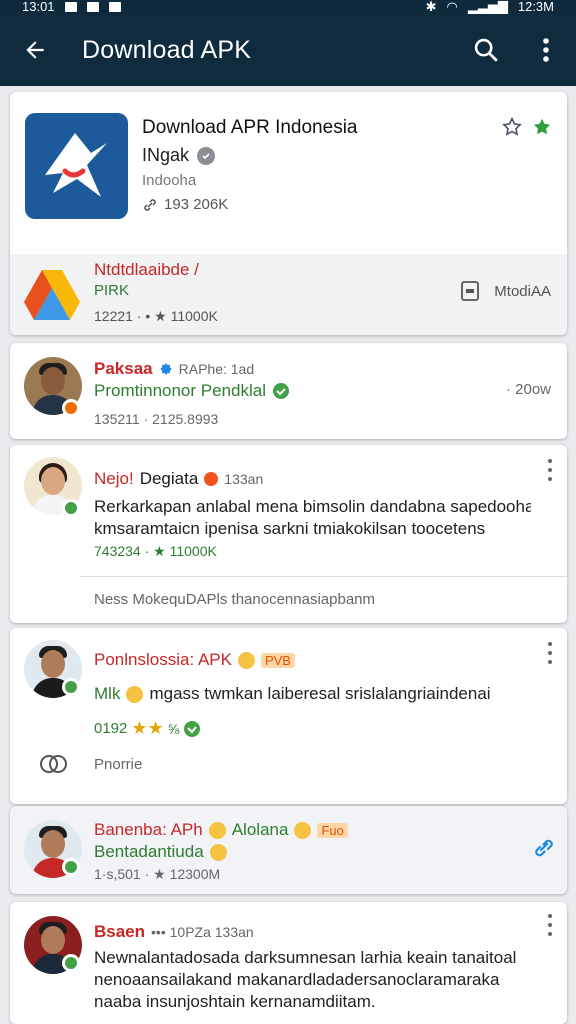  I want to click on review-stats: 1·s,501 · ★ 12300M, so click(157, 874).